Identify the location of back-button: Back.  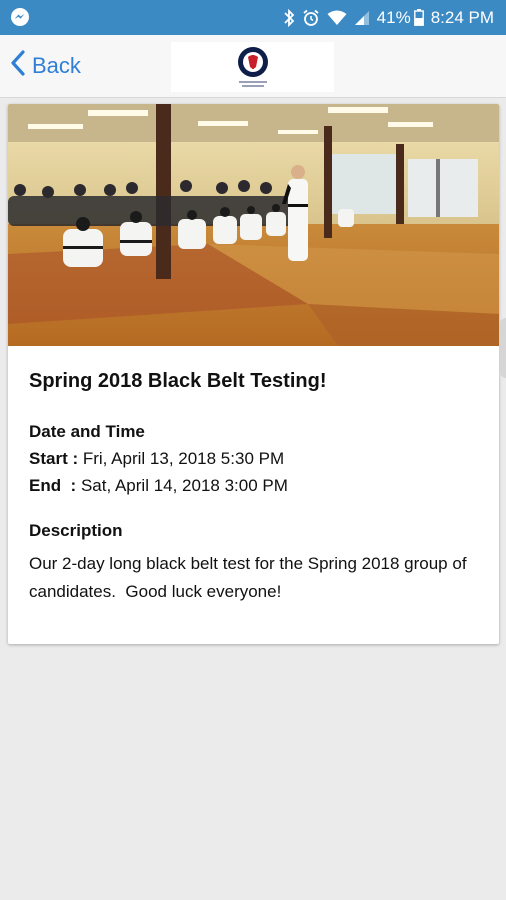
(45, 66).